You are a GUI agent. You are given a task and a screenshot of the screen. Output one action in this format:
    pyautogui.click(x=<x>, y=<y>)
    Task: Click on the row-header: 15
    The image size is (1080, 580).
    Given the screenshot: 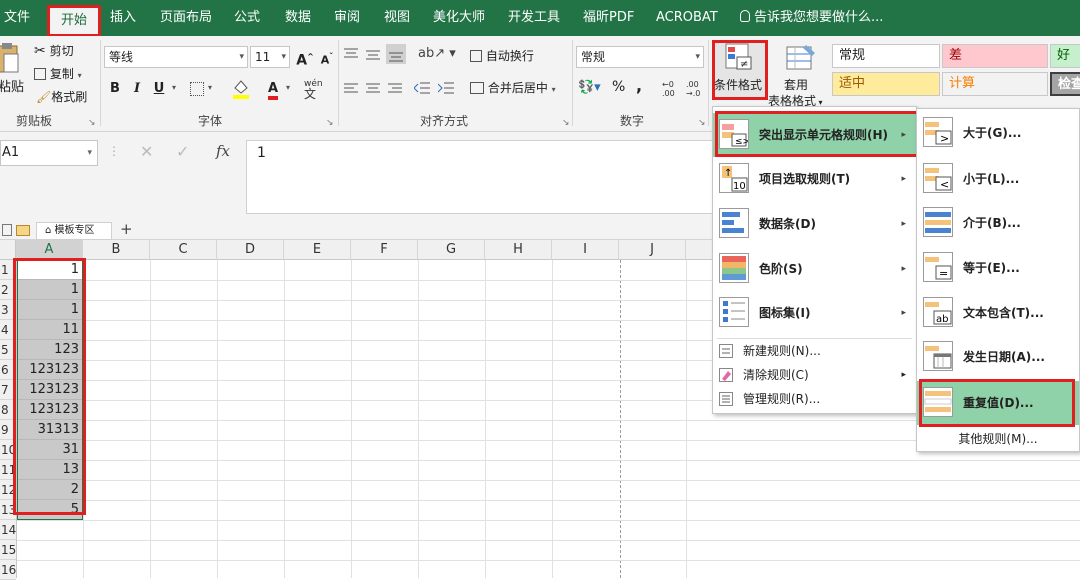 What is the action you would take?
    pyautogui.click(x=8, y=550)
    